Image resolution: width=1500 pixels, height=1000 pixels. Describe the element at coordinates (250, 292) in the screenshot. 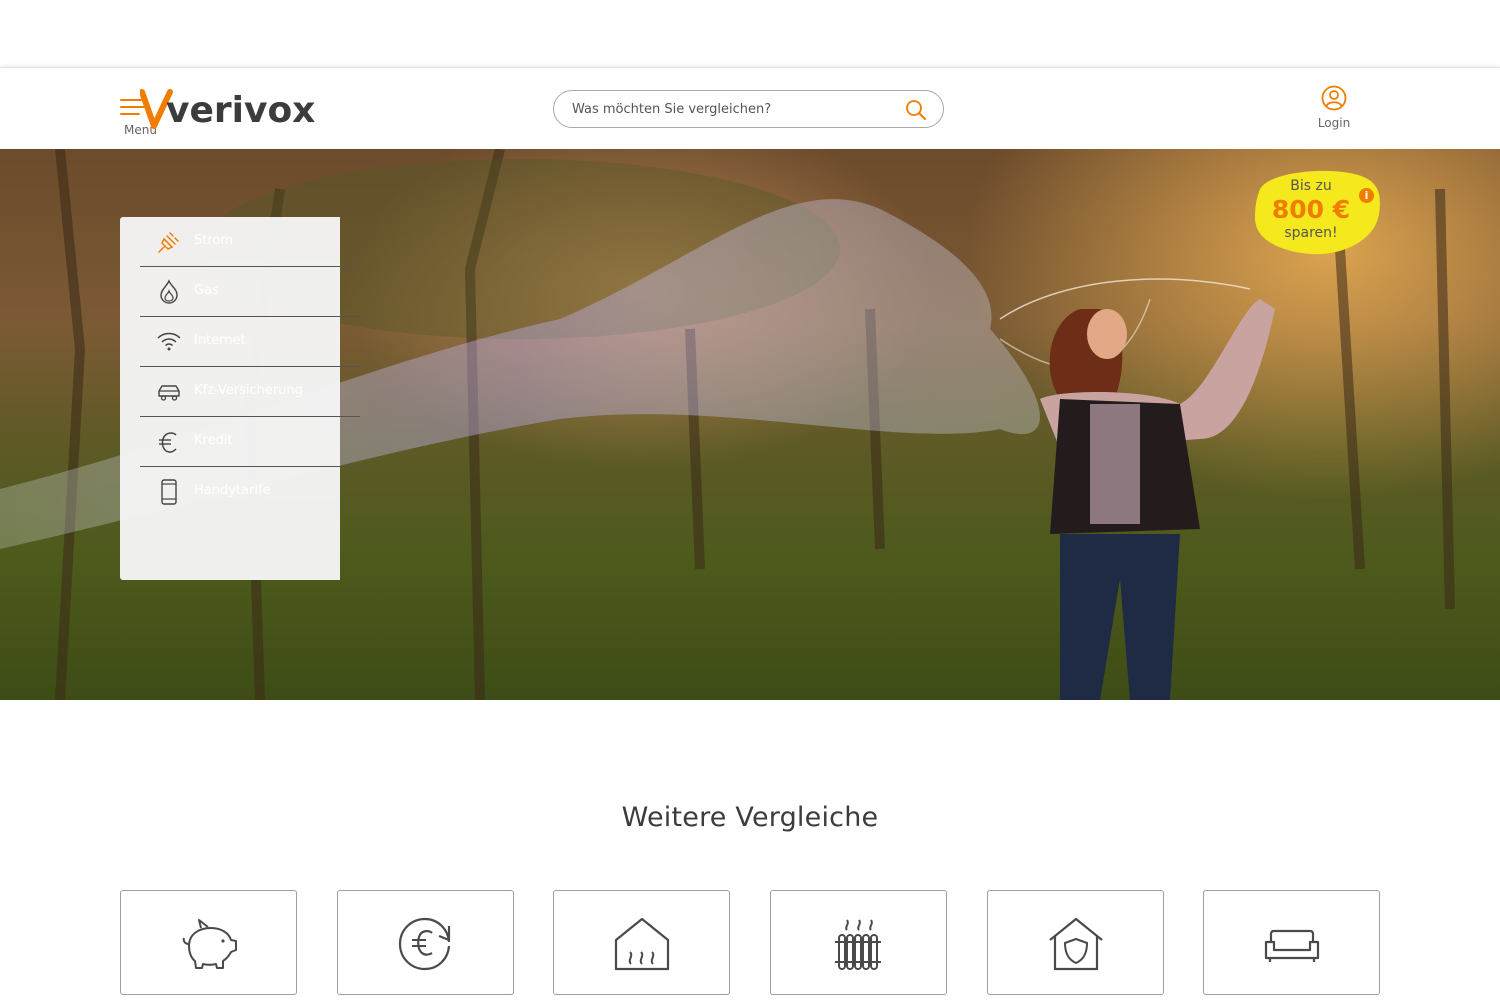

I see `category-gas: Gas` at that location.